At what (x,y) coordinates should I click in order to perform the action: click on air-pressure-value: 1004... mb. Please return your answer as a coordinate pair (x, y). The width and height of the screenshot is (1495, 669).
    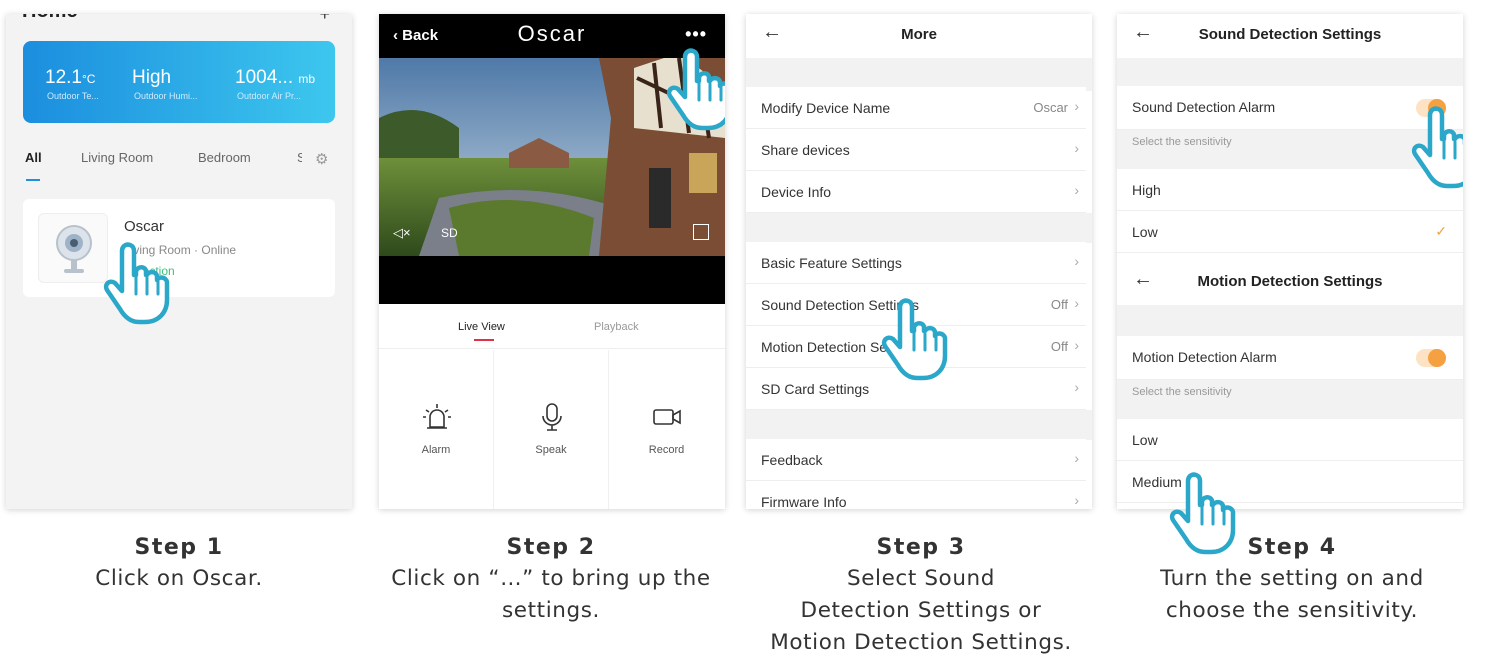
    Looking at the image, I should click on (275, 77).